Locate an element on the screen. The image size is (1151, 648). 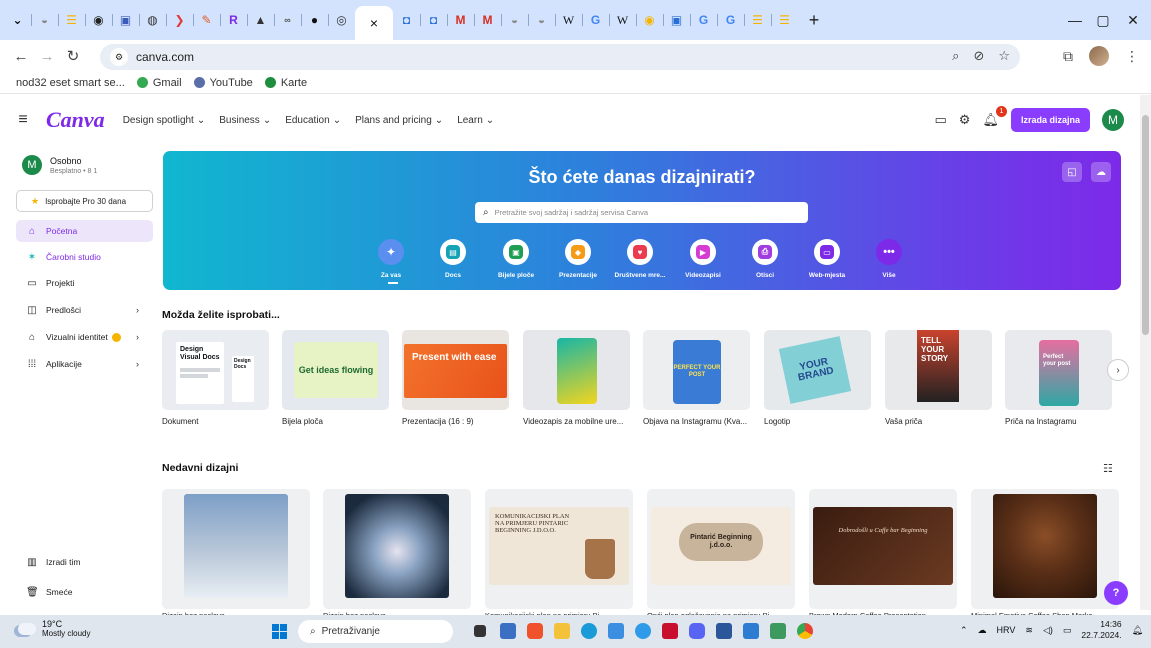
nav-business: Business ⌄ is located at coordinates (245, 120).